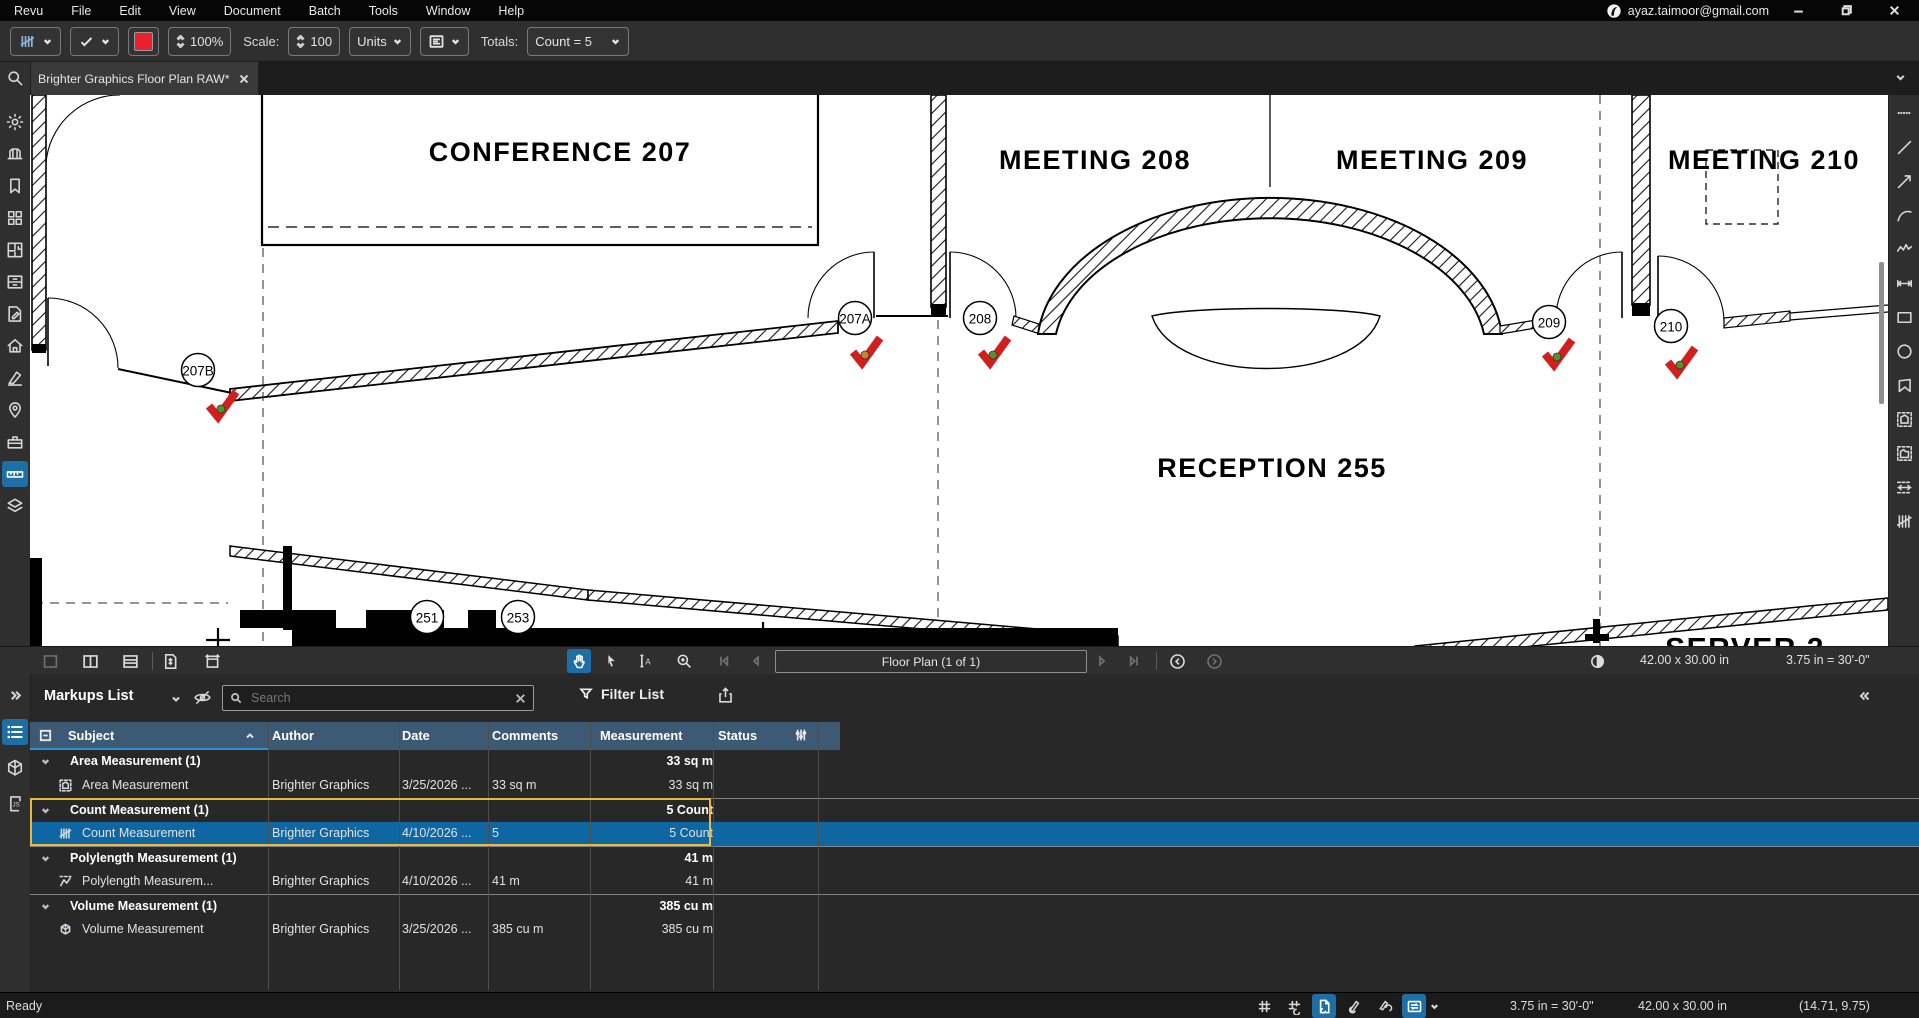  I want to click on dimension-icon, so click(1904, 283).